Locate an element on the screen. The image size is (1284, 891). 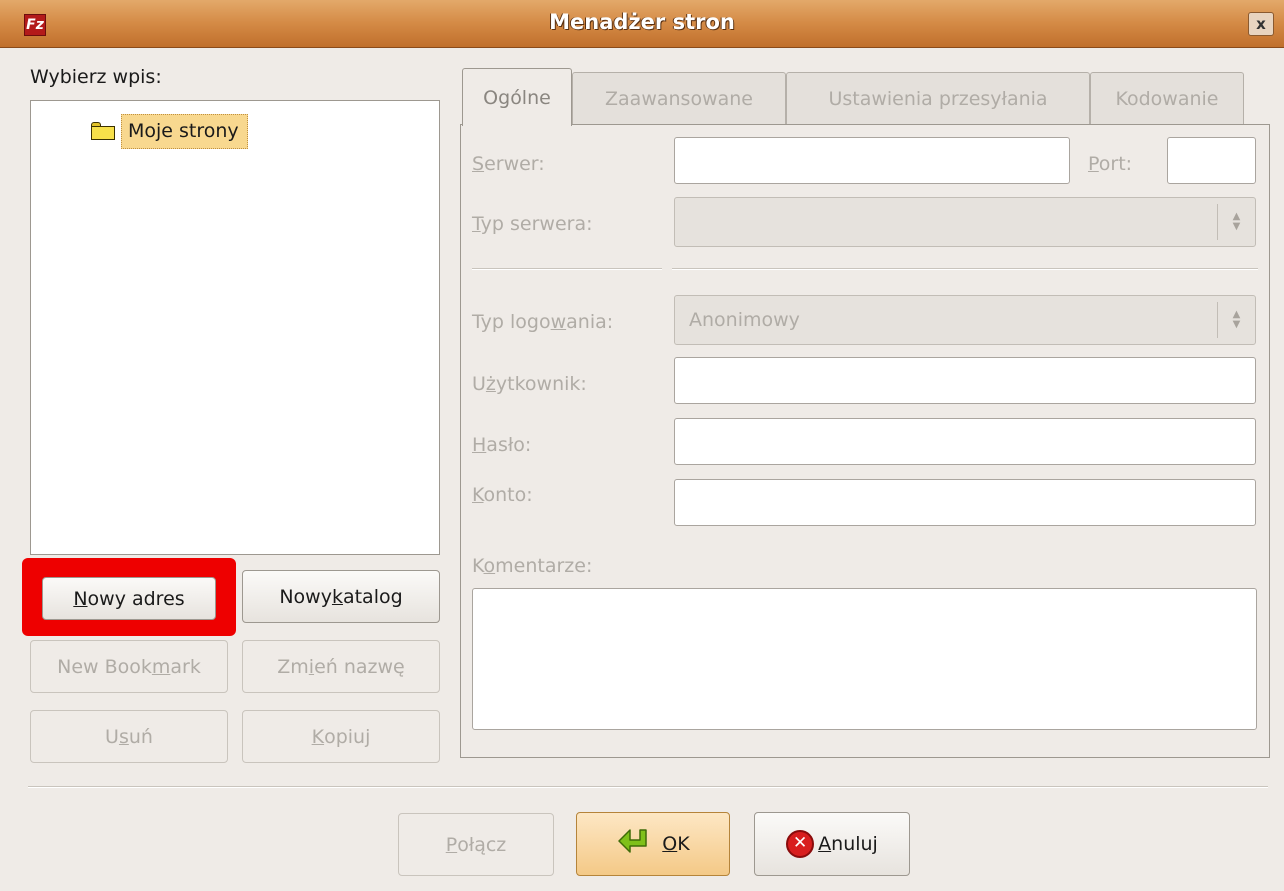
tab-transfer-settings: Ustawienia przesyłania is located at coordinates (938, 98).